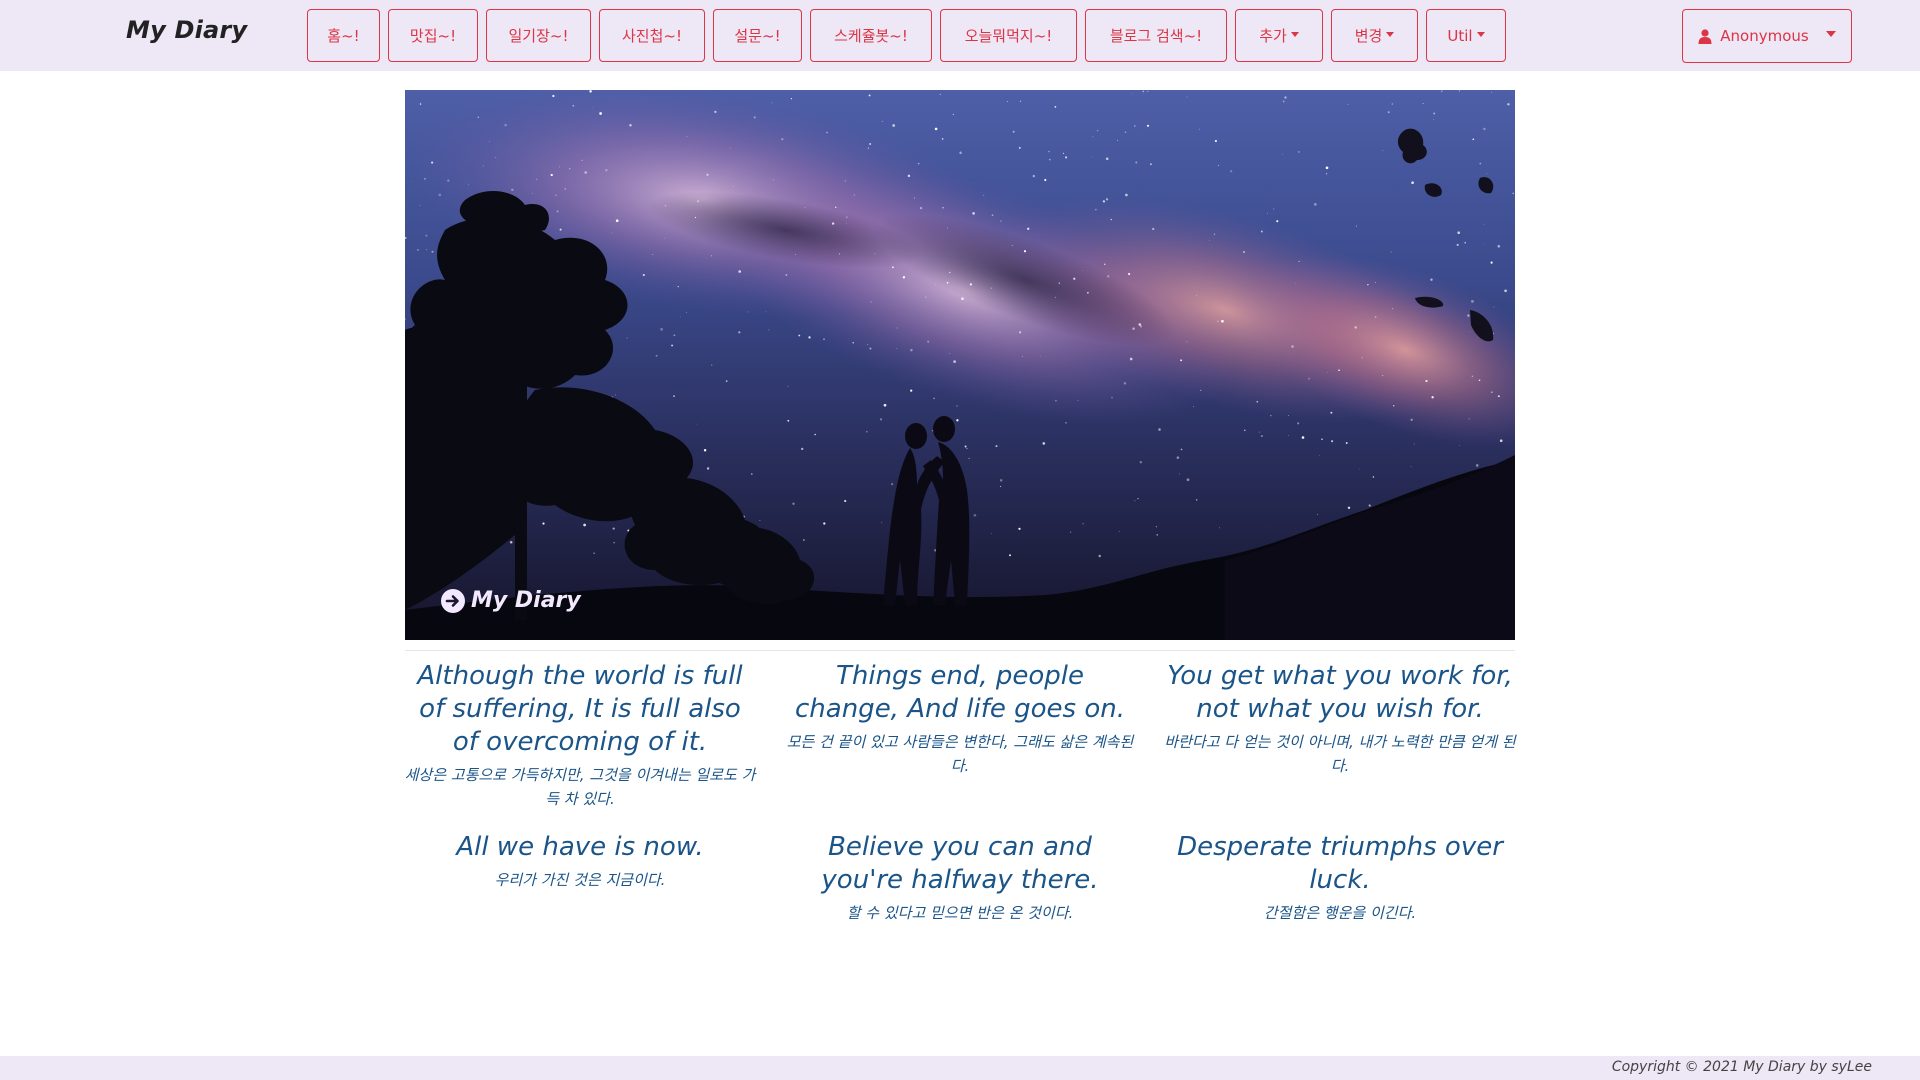 Image resolution: width=1920 pixels, height=1080 pixels. What do you see at coordinates (580, 880) in the screenshot?
I see `quote-korean: 우리가 가진 것은 지금이다.` at bounding box center [580, 880].